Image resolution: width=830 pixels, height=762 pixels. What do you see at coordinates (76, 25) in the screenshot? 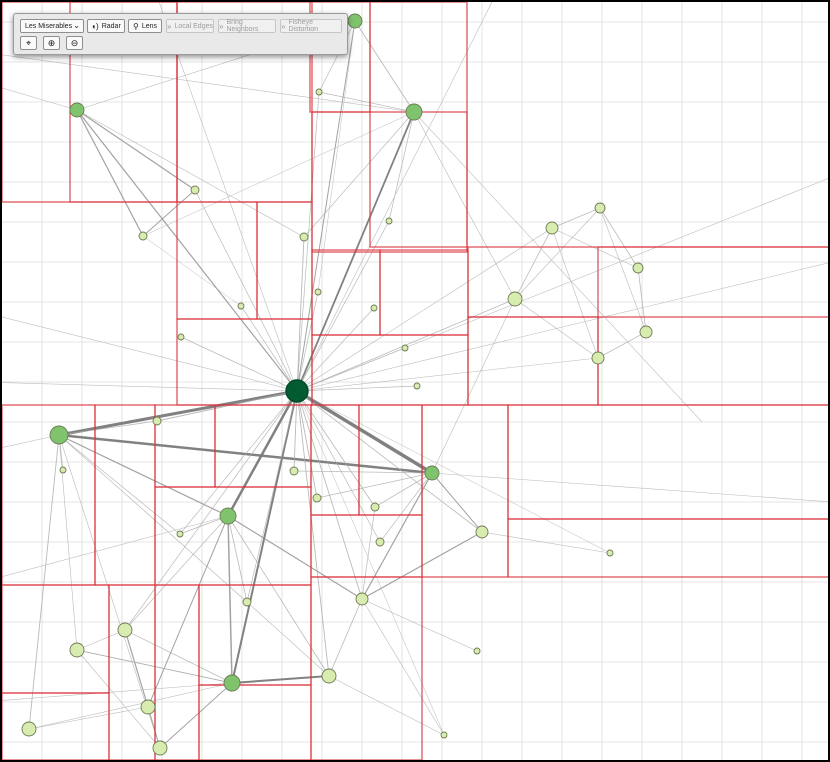
I see `chevron-down-icon: ⌄` at bounding box center [76, 25].